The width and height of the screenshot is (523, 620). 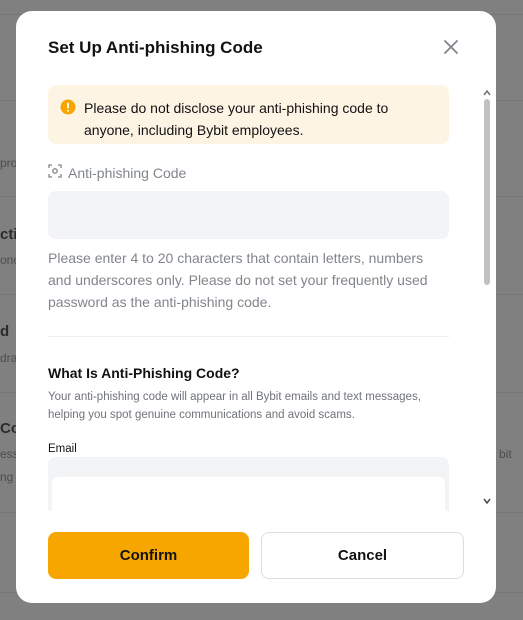 What do you see at coordinates (127, 172) in the screenshot?
I see `code-field-label-text: Anti-phishing Code` at bounding box center [127, 172].